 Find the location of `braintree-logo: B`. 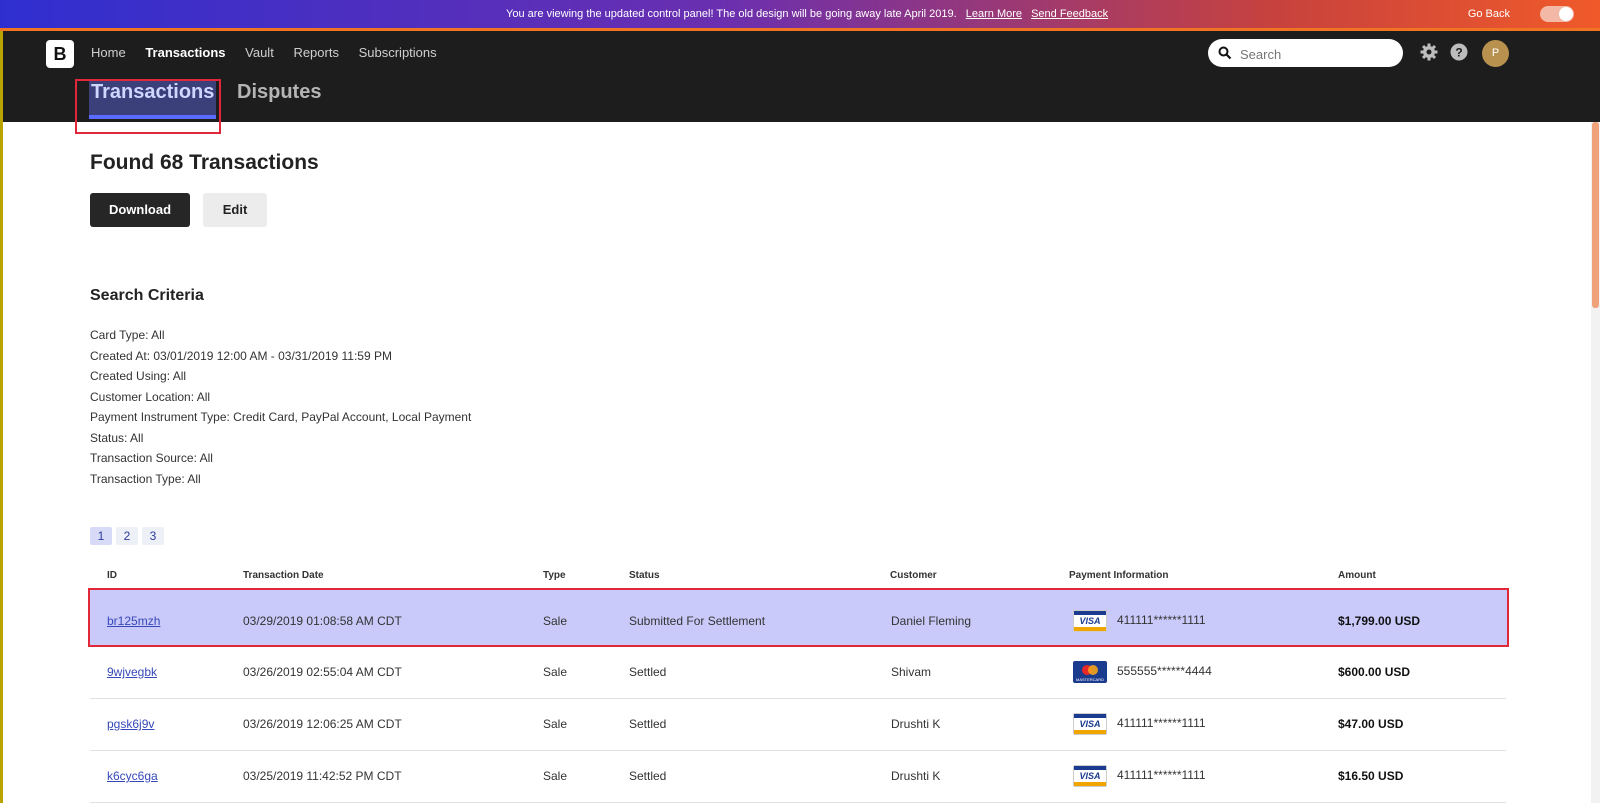

braintree-logo: B is located at coordinates (60, 54).